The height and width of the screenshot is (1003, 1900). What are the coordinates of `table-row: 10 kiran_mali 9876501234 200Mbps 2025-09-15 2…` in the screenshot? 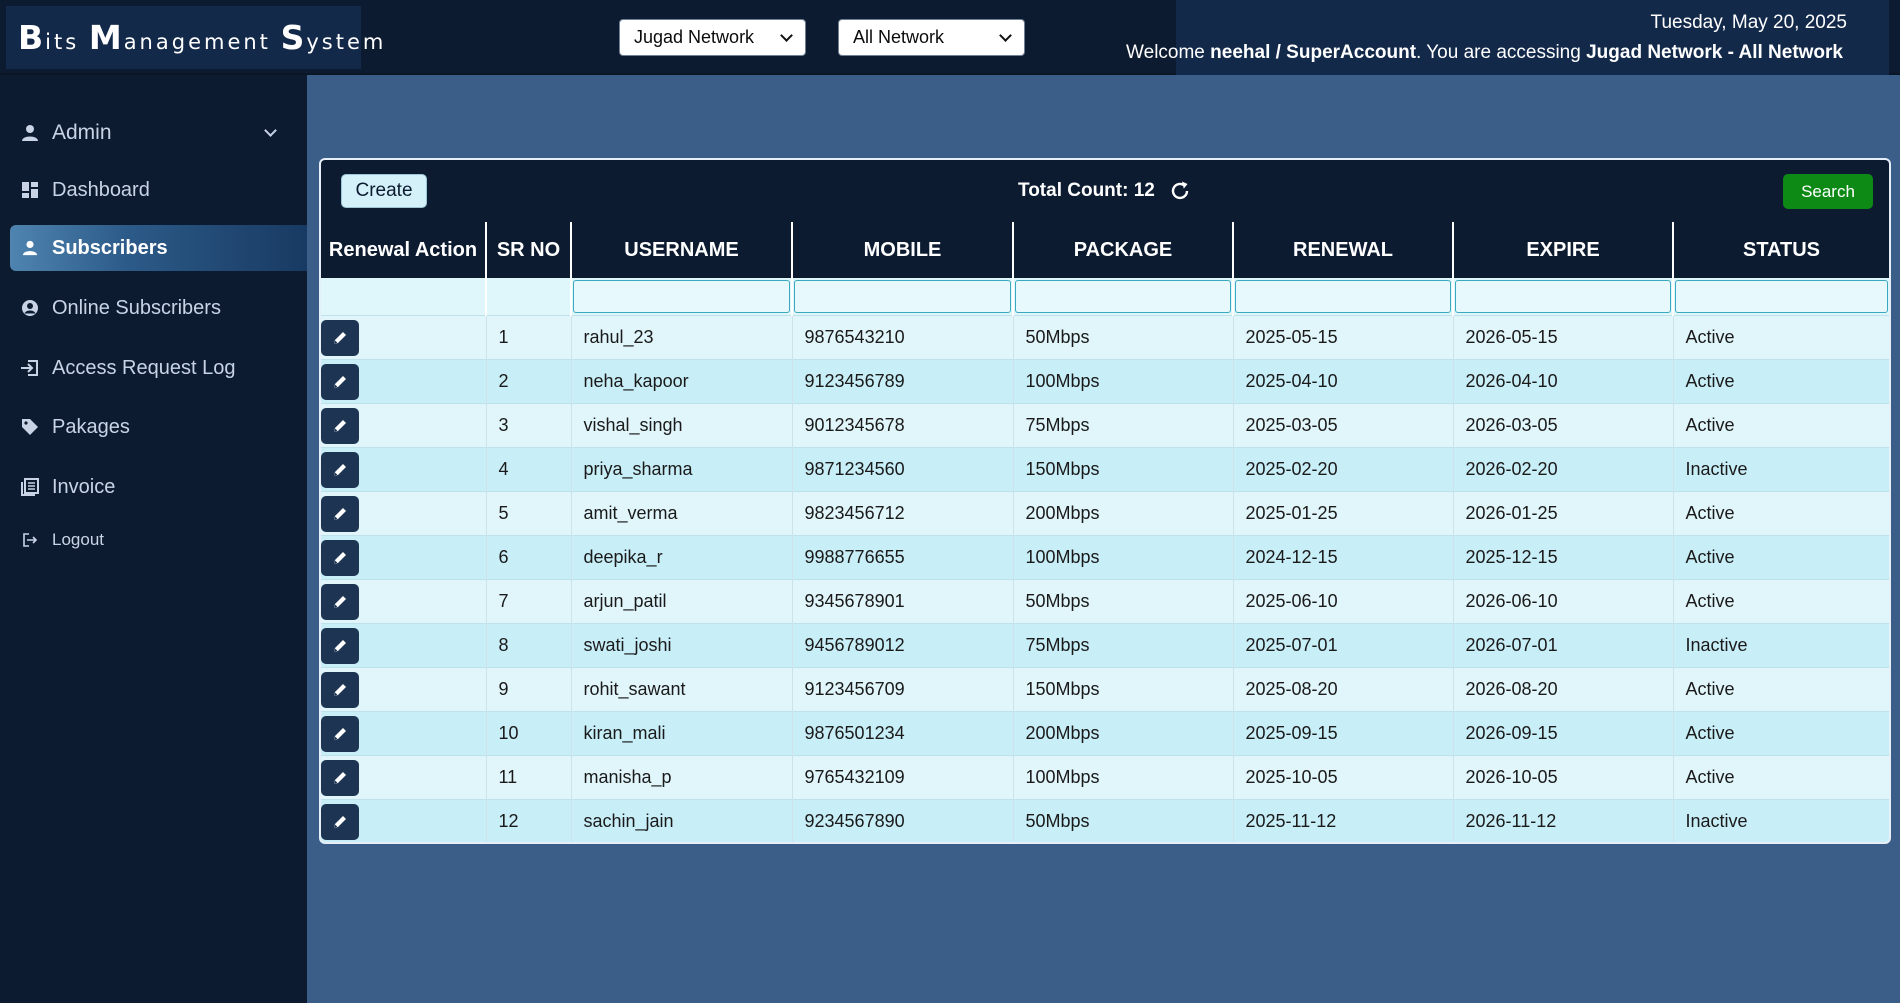 It's located at (1105, 733).